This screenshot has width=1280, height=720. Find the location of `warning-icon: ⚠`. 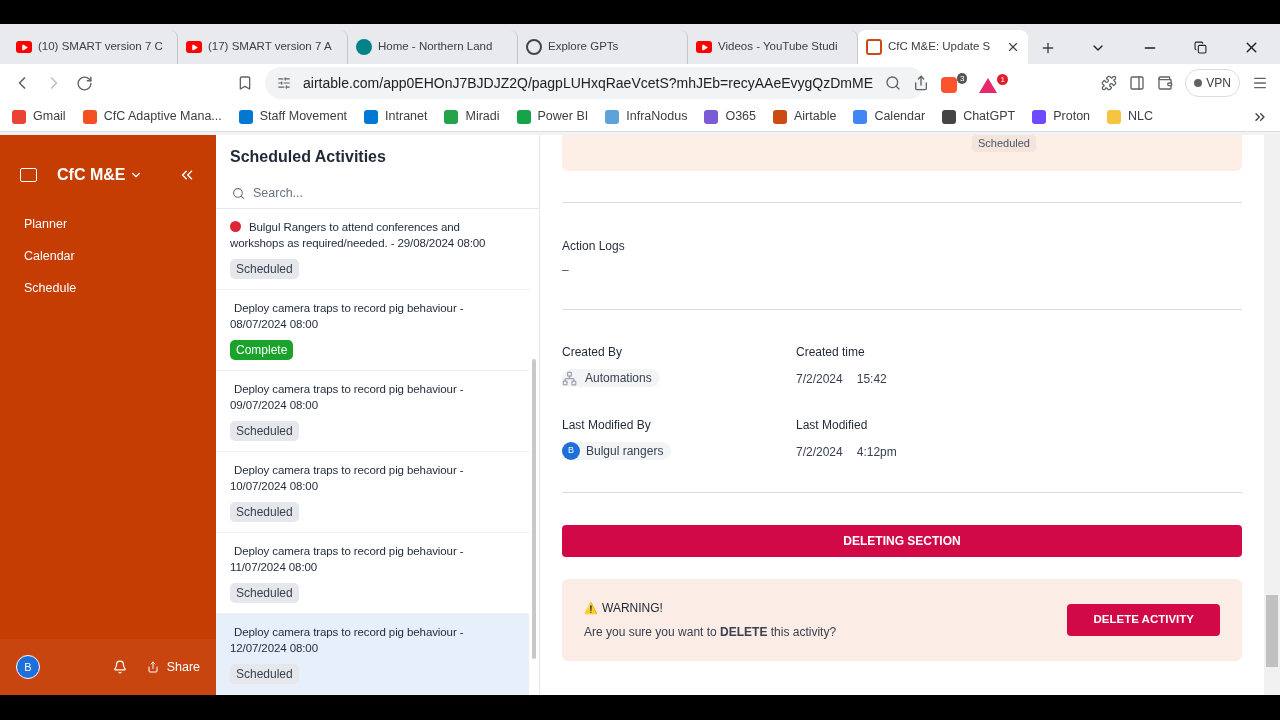

warning-icon: ⚠ is located at coordinates (591, 608).